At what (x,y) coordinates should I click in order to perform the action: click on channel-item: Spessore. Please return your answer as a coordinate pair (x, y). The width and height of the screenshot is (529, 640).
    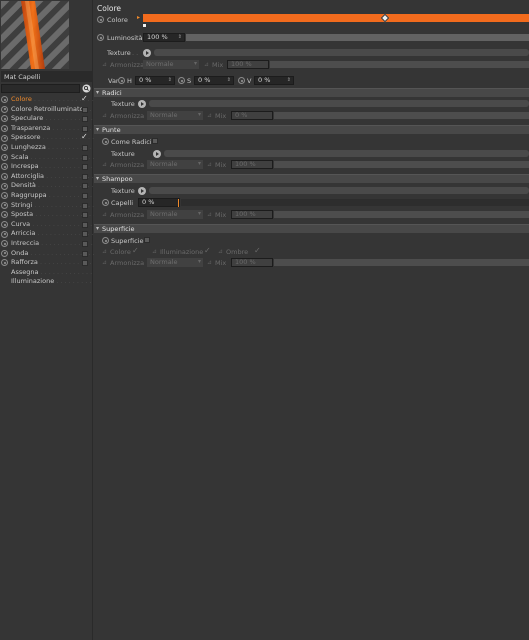
    Looking at the image, I should click on (53, 137).